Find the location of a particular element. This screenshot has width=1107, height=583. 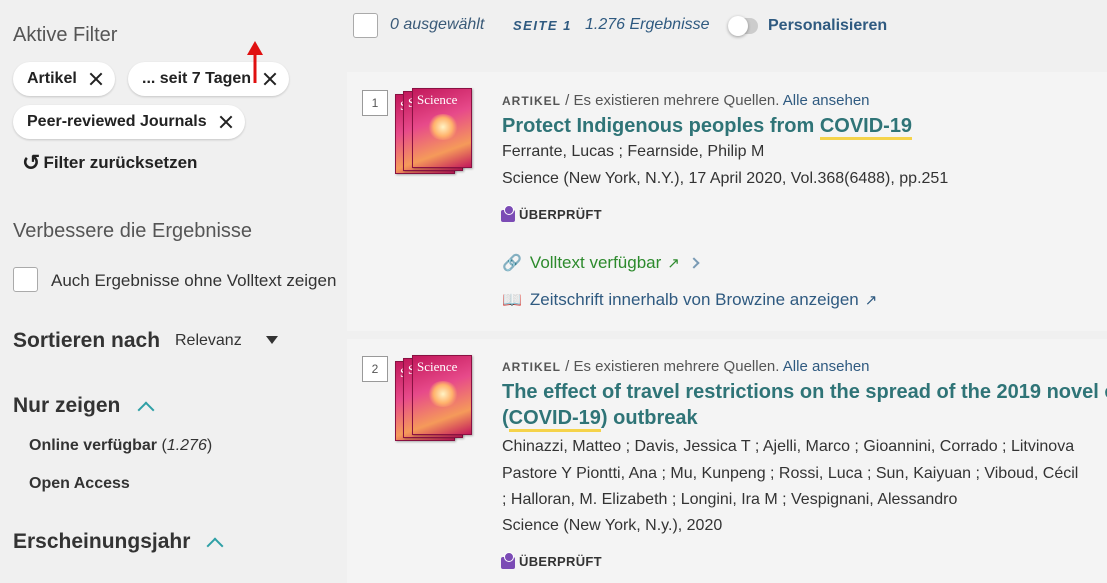

show-only-heading: Nur zeigen is located at coordinates (66, 406).